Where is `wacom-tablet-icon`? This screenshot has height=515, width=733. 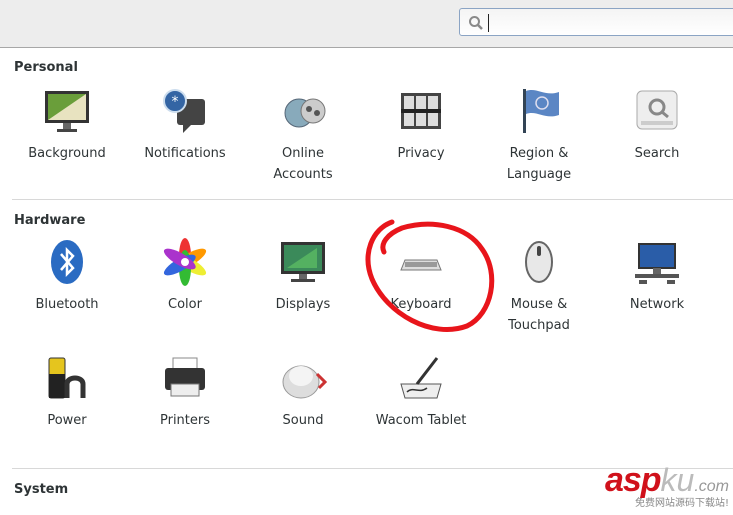 wacom-tablet-icon is located at coordinates (421, 378).